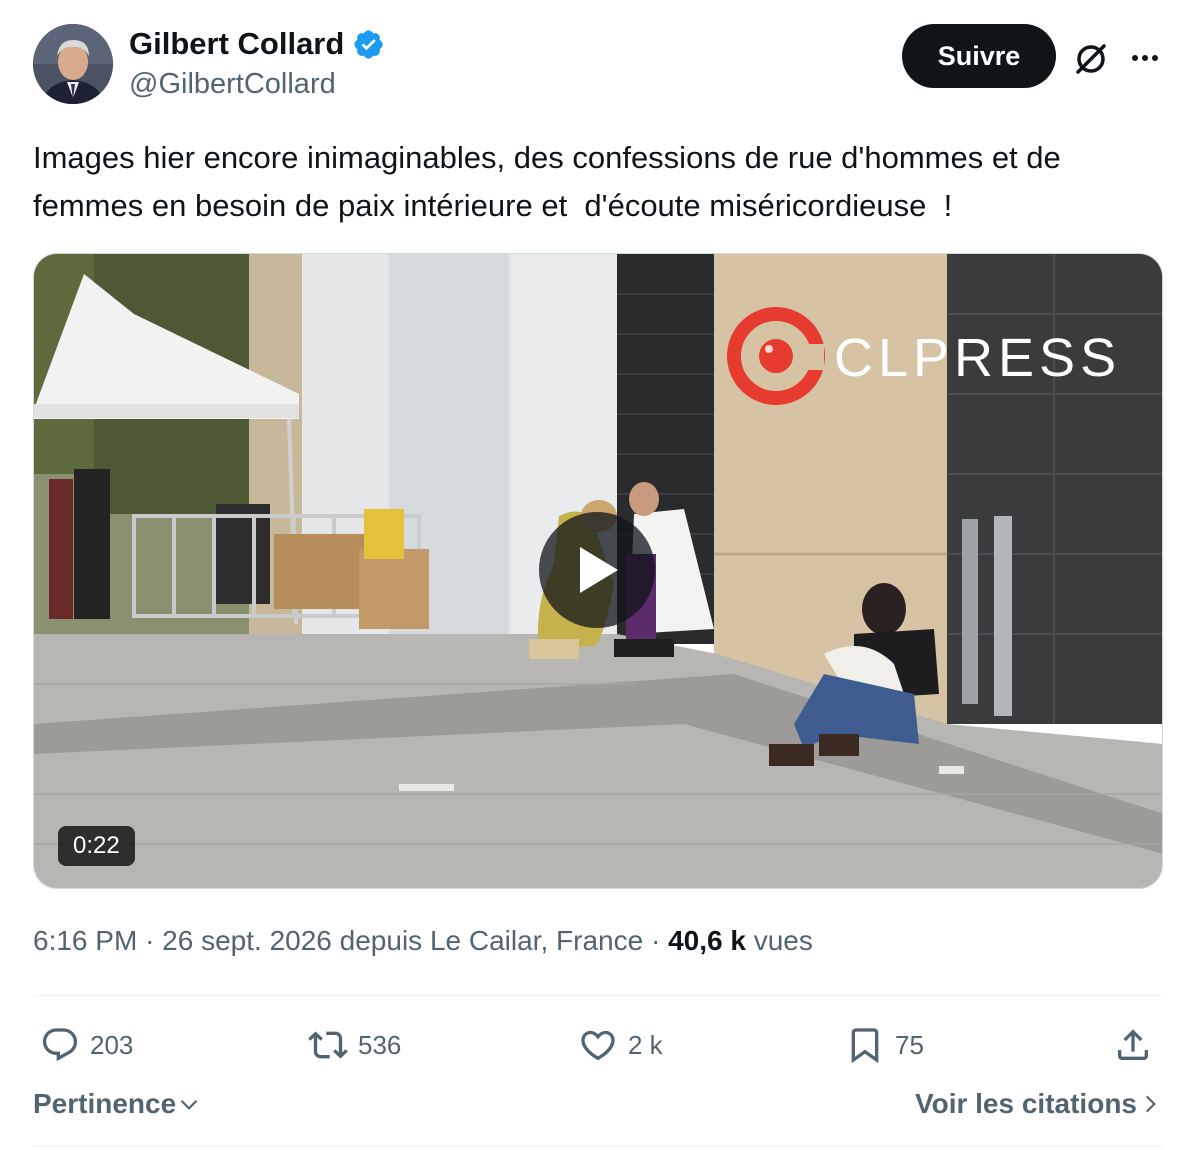 The height and width of the screenshot is (1150, 1196). Describe the element at coordinates (105, 1103) in the screenshot. I see `sort-label: Pertinence` at that location.